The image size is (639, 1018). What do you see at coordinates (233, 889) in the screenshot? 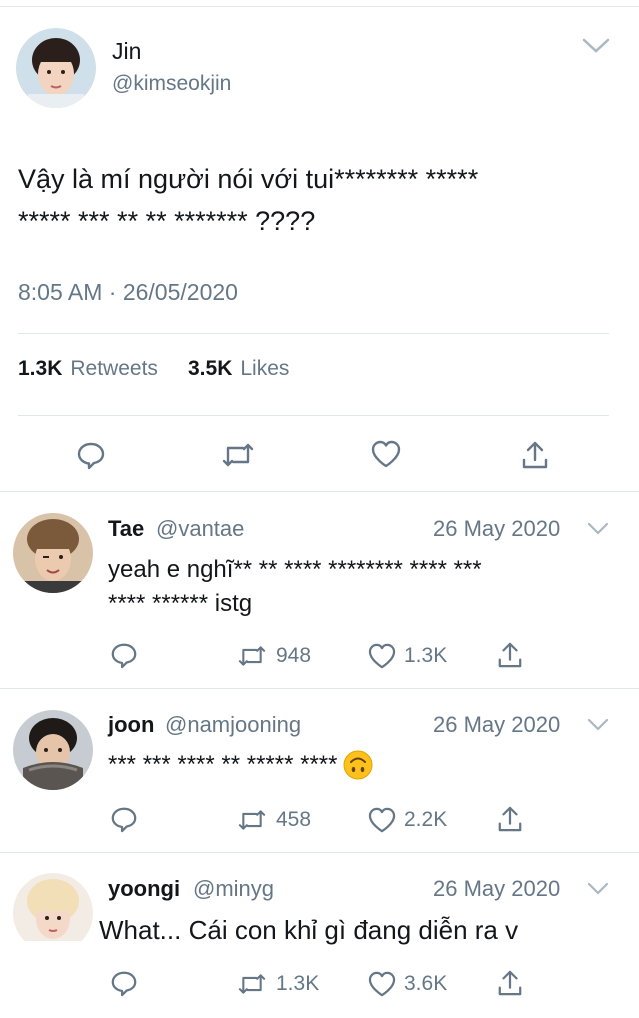
I see `reply-author-handle: @minyg` at bounding box center [233, 889].